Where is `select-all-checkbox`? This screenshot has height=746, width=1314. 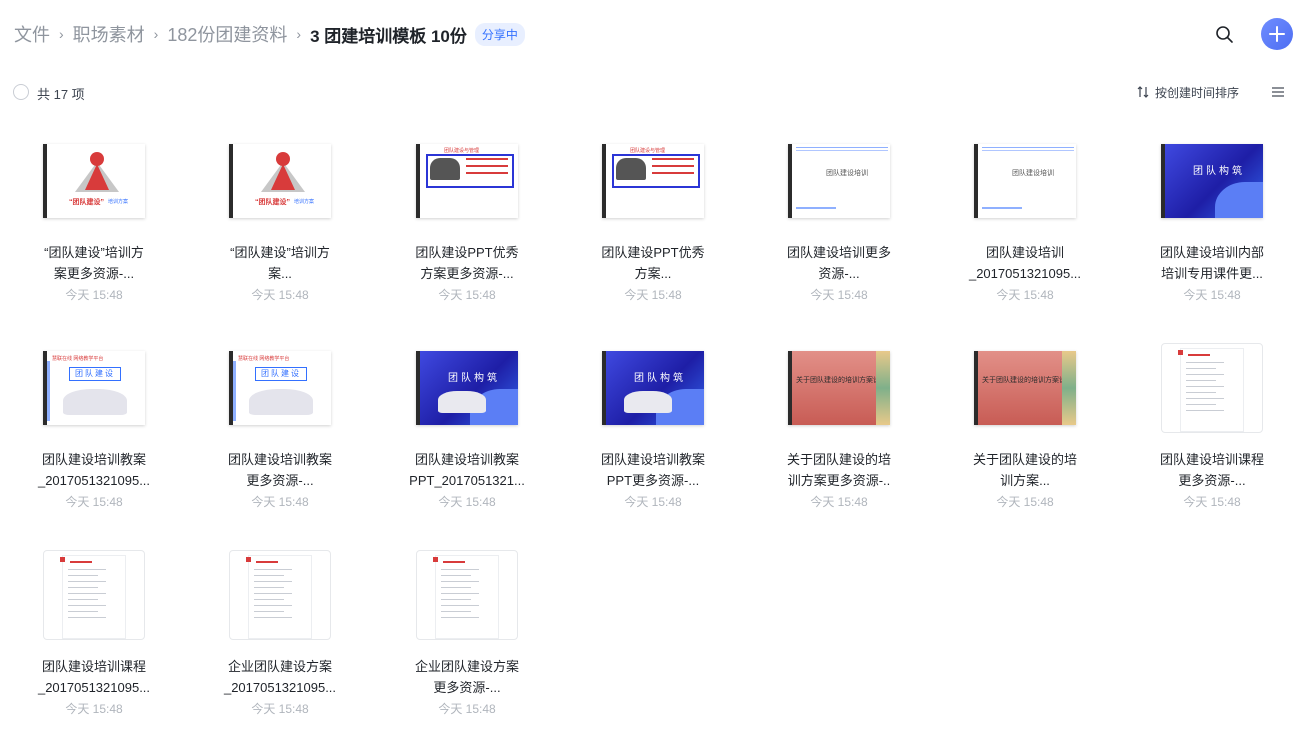
select-all-checkbox is located at coordinates (21, 92).